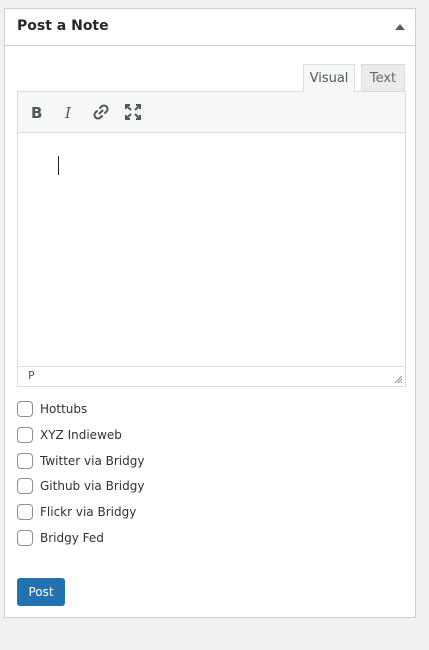 This screenshot has width=429, height=650. Describe the element at coordinates (88, 512) in the screenshot. I see `option-label: Flickr via Bridgy` at that location.